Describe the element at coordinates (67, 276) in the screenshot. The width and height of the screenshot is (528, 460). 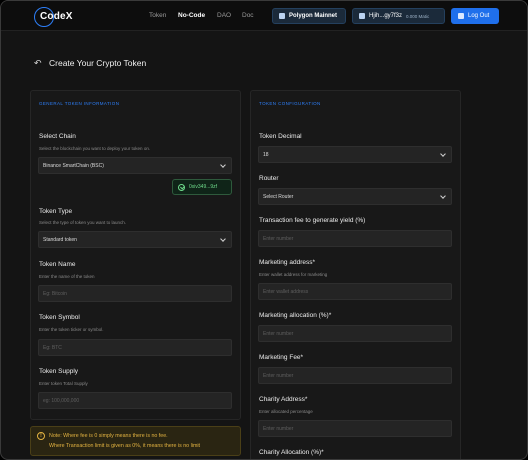
I see `token-name-hint: Enter the name of the token` at that location.